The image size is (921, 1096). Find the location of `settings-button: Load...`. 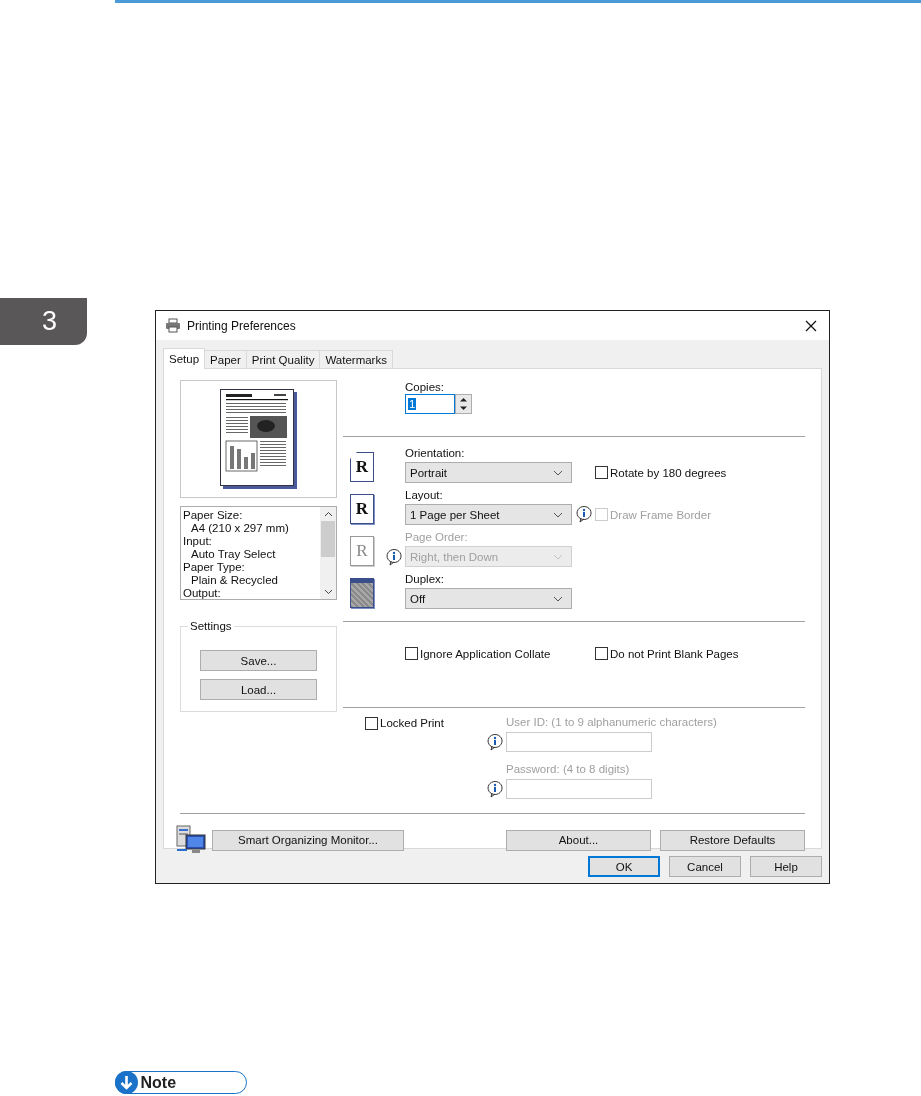

settings-button: Load... is located at coordinates (258, 689).